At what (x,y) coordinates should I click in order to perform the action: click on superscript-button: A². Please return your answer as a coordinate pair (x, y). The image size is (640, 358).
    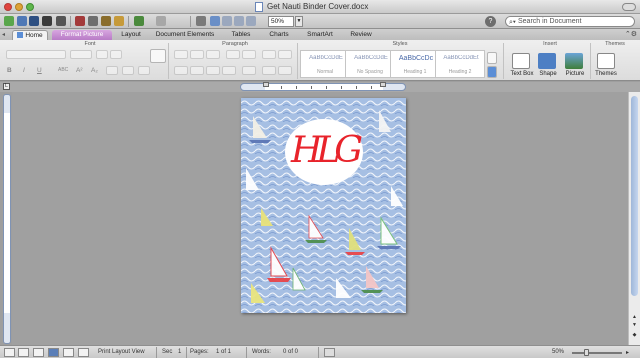
    Looking at the image, I should click on (79, 70).